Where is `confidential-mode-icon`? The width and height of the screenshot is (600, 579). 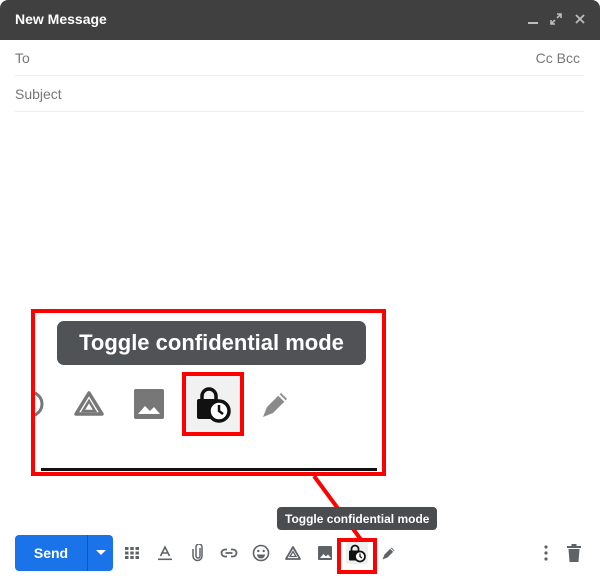
confidential-mode-icon is located at coordinates (357, 553).